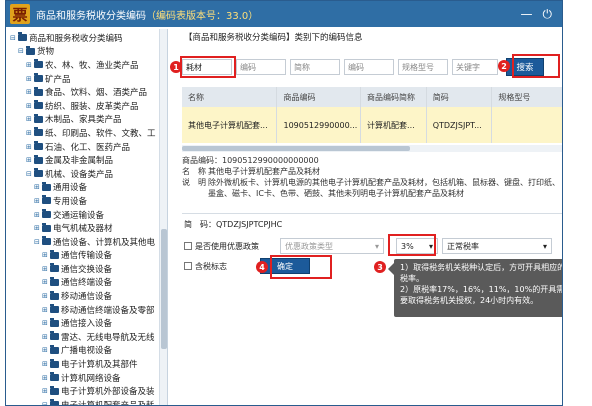 The width and height of the screenshot is (592, 406). What do you see at coordinates (188, 266) in the screenshot?
I see `tax-included-checkbox` at bounding box center [188, 266].